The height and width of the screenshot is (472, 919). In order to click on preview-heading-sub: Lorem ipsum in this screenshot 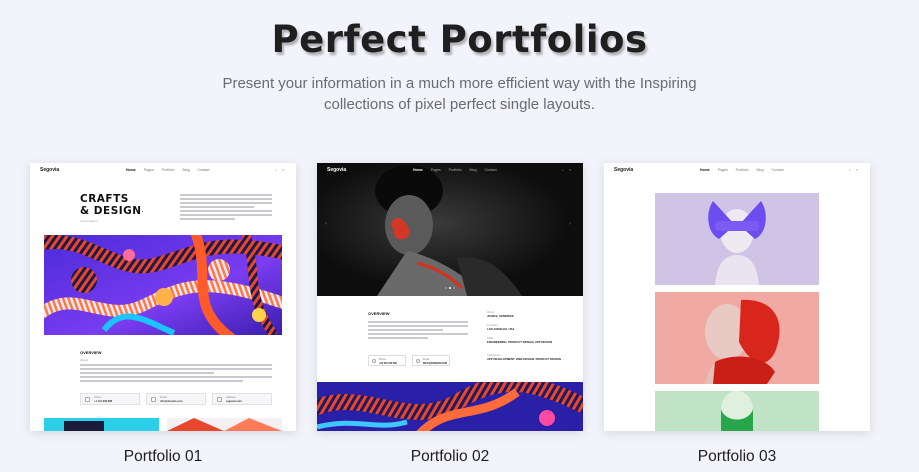, I will do `click(89, 221)`.